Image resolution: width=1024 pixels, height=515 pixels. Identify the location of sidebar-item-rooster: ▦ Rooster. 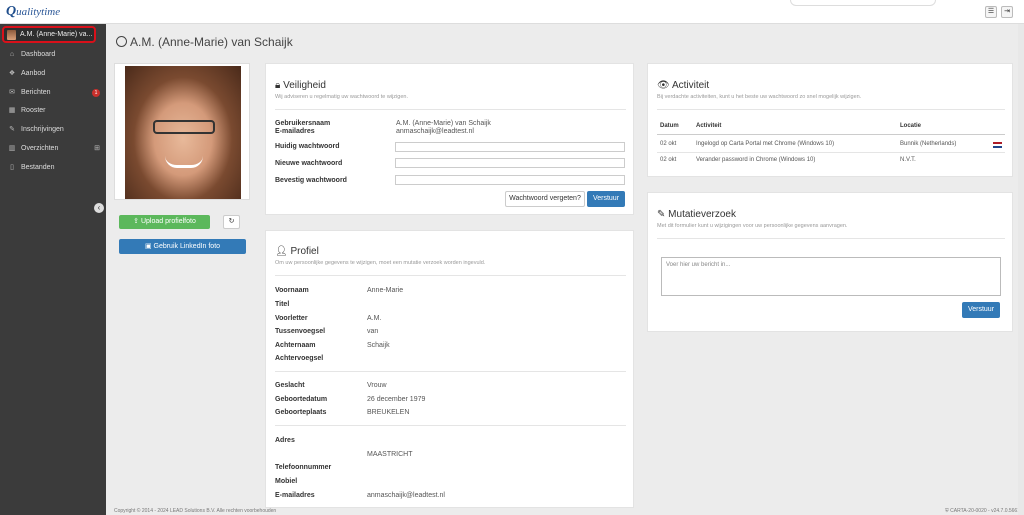
(53, 111).